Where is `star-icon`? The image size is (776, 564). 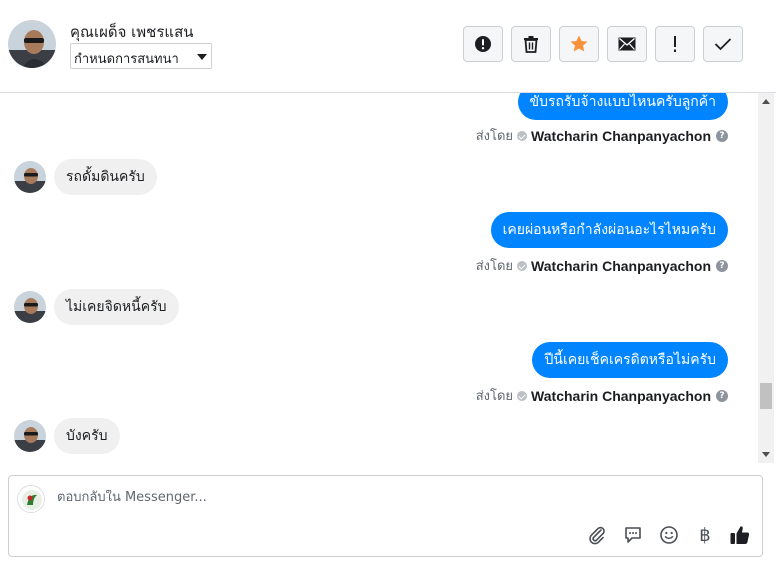 star-icon is located at coordinates (579, 43).